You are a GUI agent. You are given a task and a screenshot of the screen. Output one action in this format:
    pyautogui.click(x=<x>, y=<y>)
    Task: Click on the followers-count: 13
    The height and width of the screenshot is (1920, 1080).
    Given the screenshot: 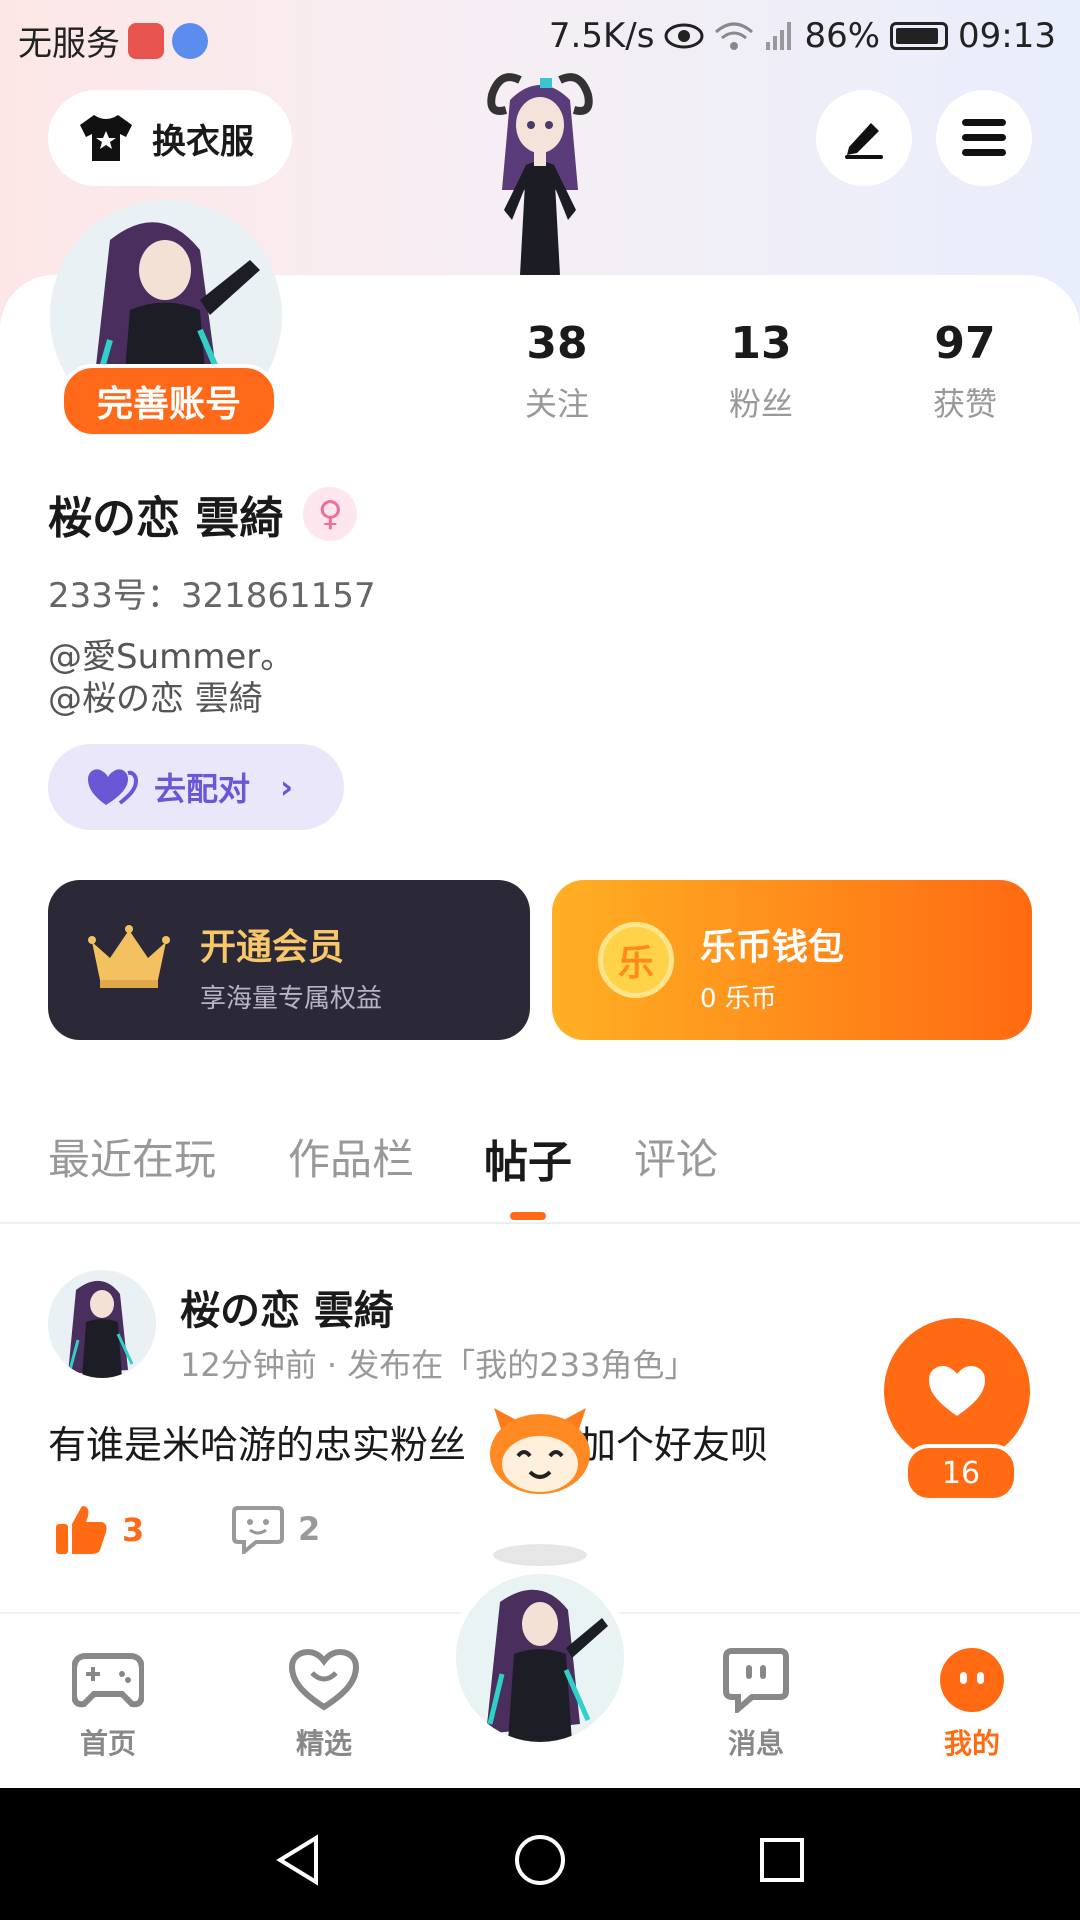 What is the action you would take?
    pyautogui.click(x=761, y=343)
    